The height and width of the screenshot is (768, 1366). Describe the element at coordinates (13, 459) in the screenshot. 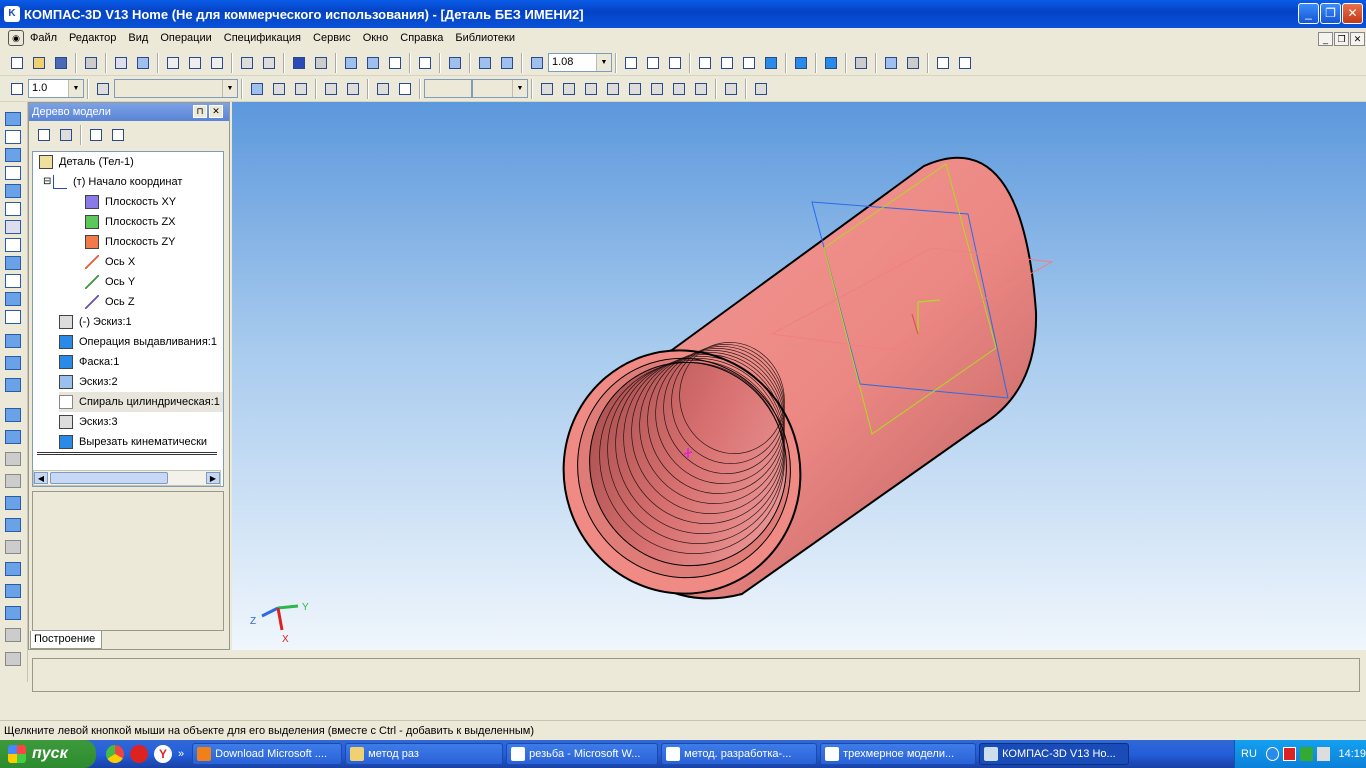

I see `shell-tool-icon` at that location.